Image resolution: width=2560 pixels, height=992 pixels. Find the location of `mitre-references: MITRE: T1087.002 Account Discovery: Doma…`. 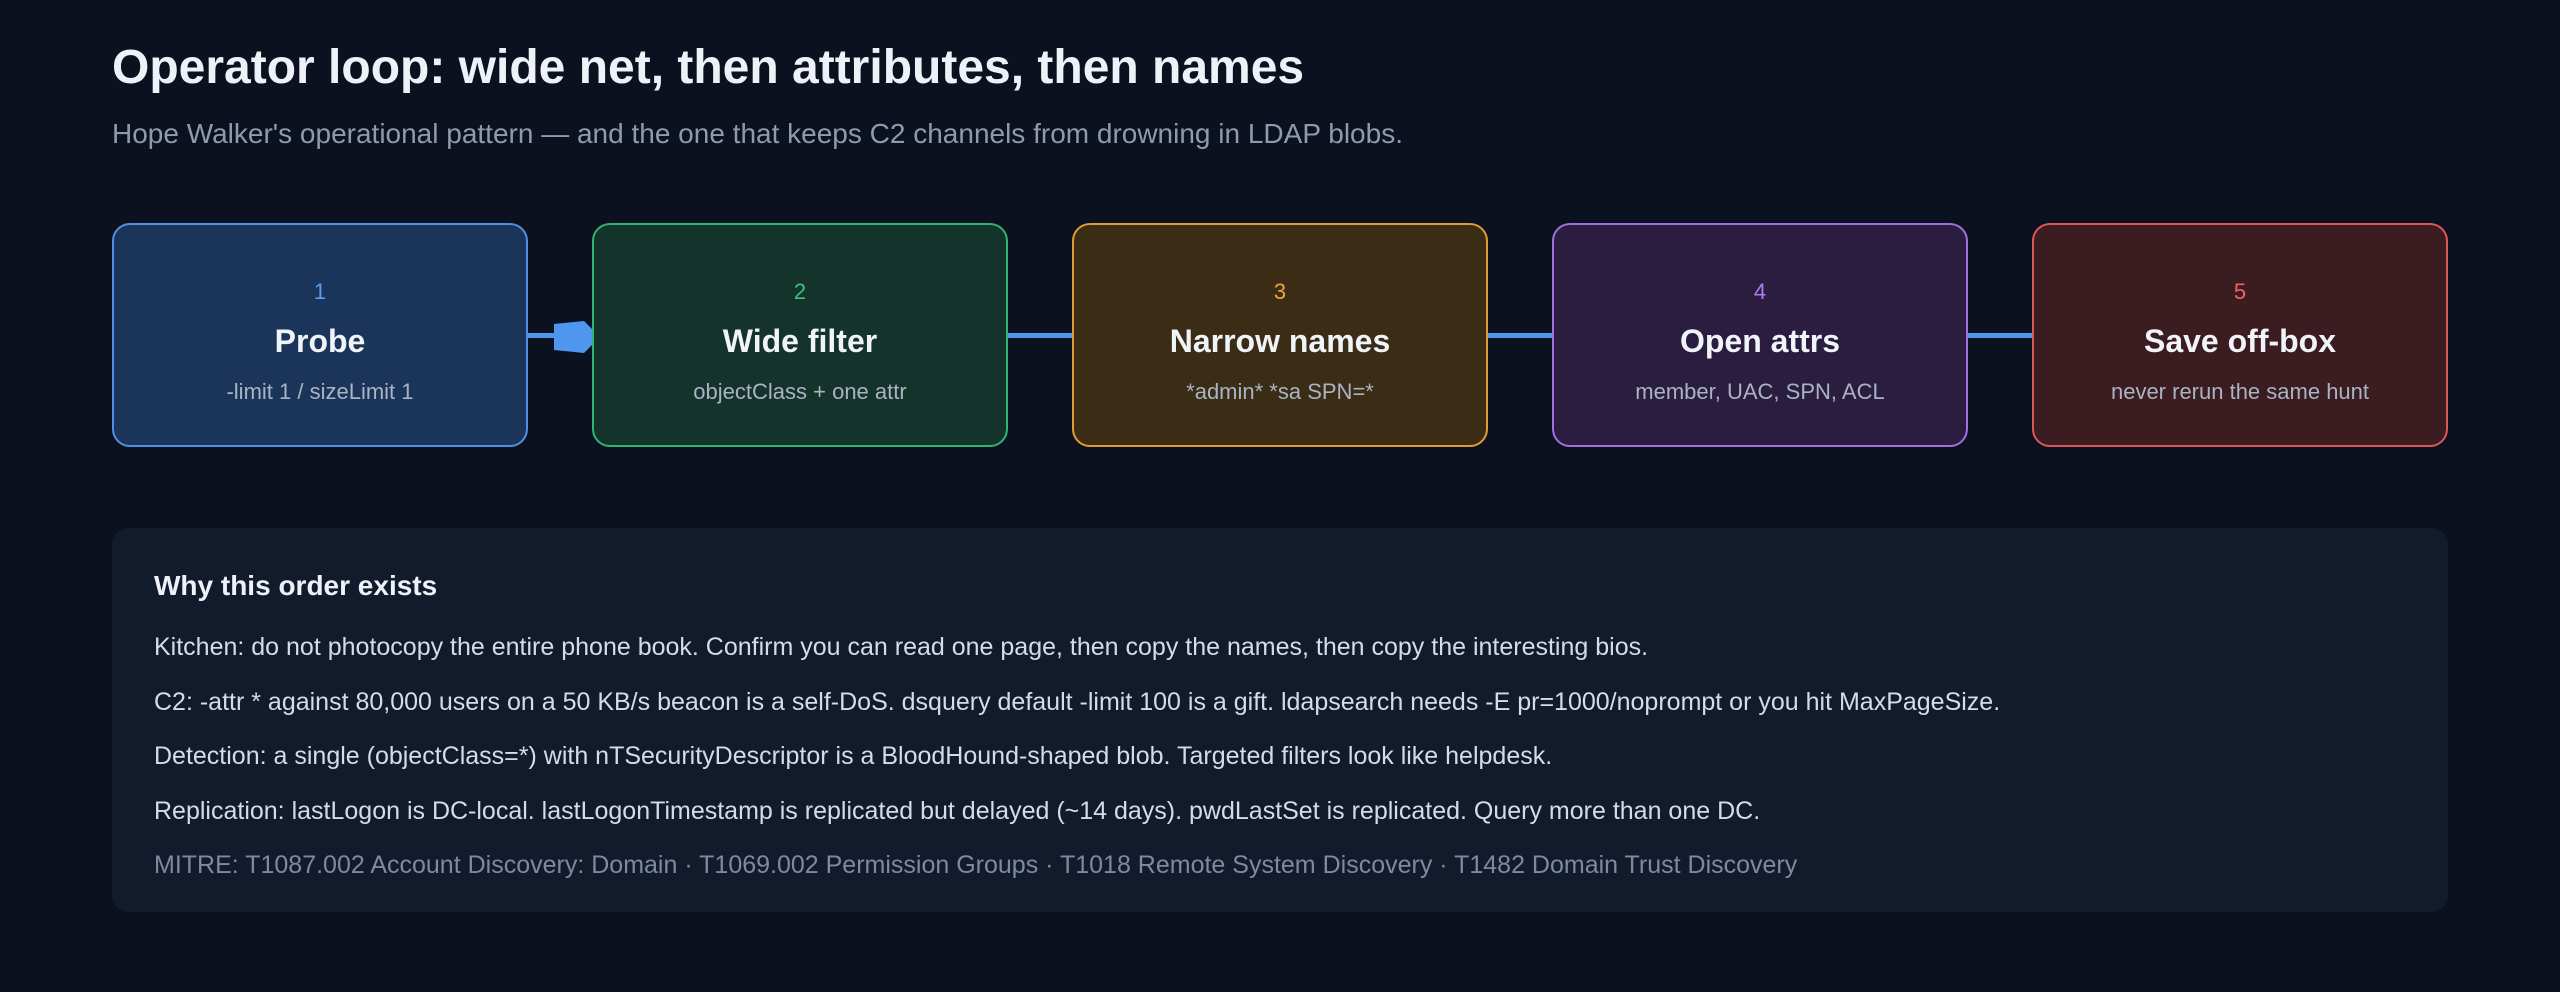

mitre-references: MITRE: T1087.002 Account Discovery: Doma… is located at coordinates (976, 865).